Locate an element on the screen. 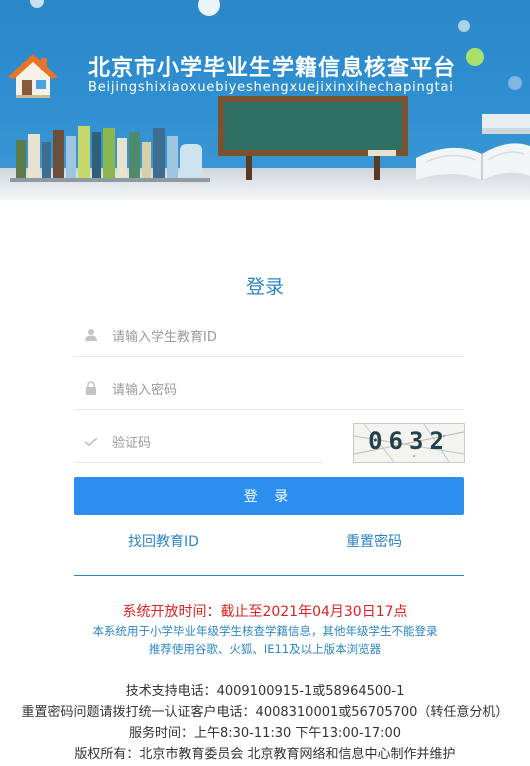 The image size is (530, 766). captcha-code: 0632 is located at coordinates (409, 441).